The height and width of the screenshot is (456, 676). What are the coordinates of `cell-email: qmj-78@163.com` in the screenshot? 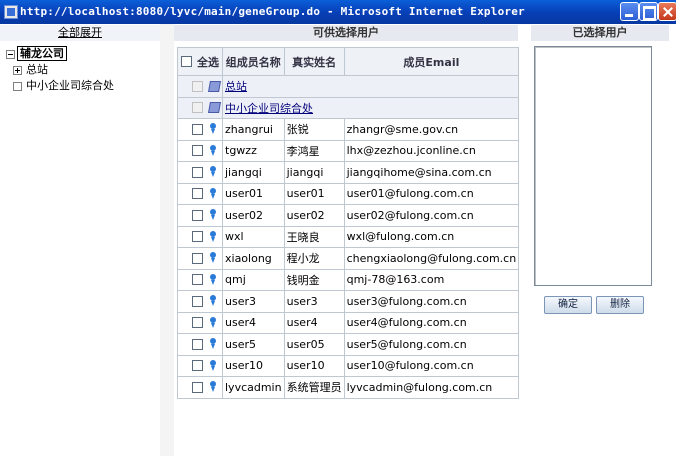 It's located at (431, 279).